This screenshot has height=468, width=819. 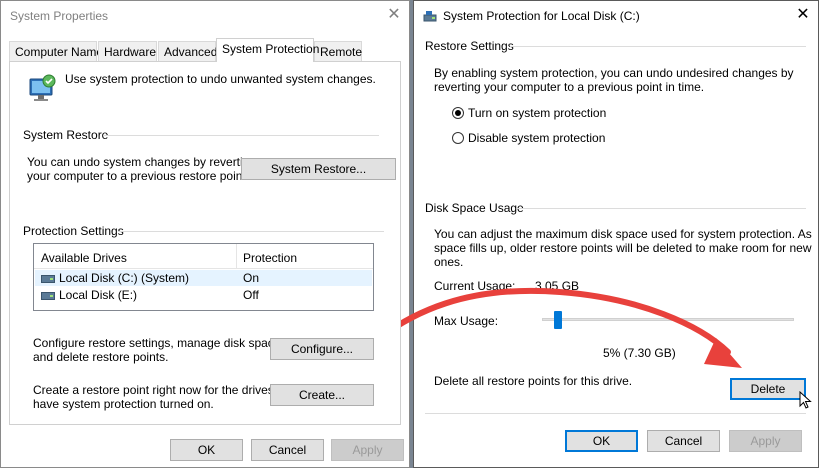 I want to click on drive-name: Local Disk (E:), so click(x=98, y=295).